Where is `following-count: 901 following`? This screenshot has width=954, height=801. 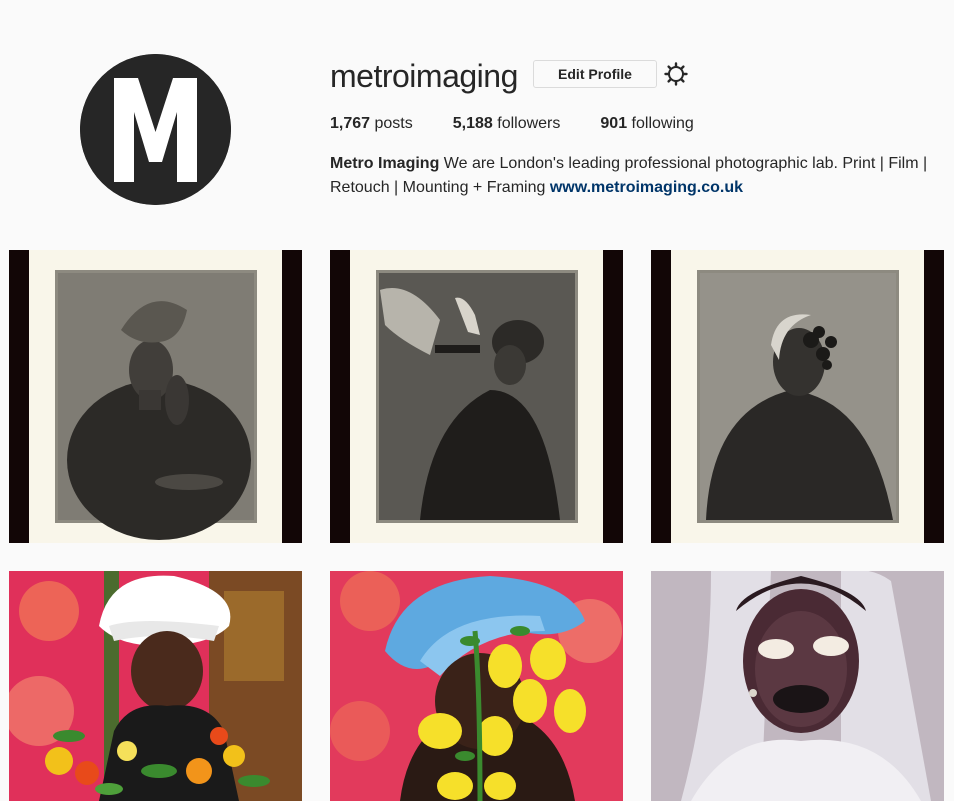 following-count: 901 following is located at coordinates (646, 124).